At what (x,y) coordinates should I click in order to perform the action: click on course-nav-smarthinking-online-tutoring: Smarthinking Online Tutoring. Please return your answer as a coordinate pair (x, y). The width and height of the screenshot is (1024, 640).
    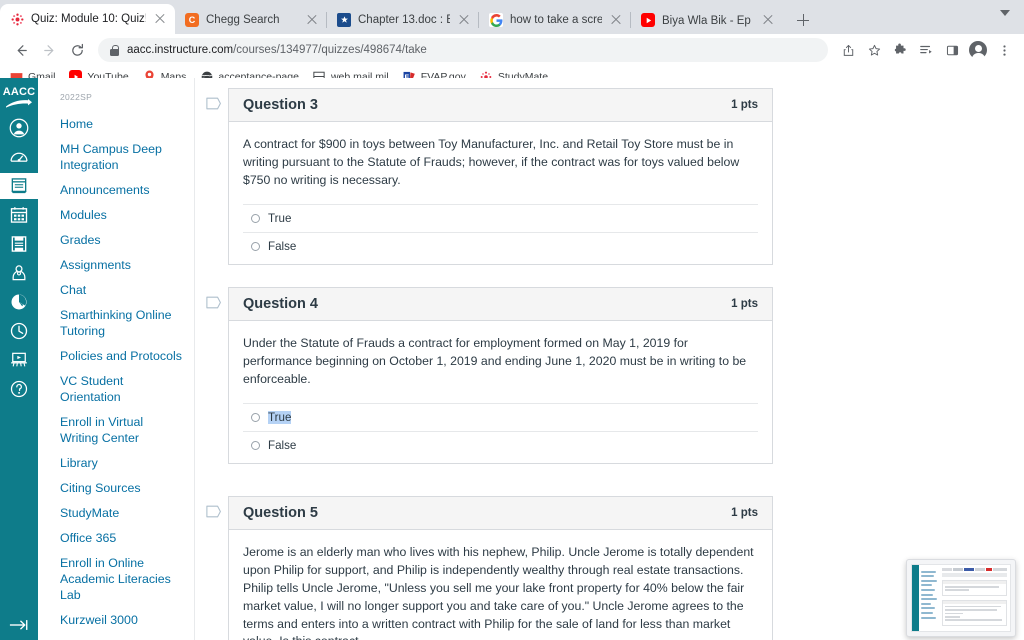
    Looking at the image, I should click on (116, 323).